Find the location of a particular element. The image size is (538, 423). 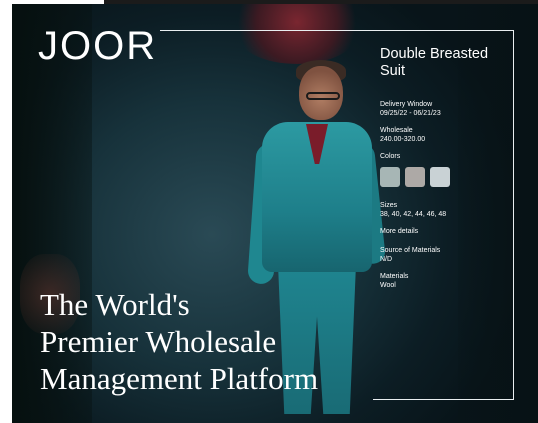

sizes-value: 38, 40, 42, 44, 46, 48 is located at coordinates (413, 214).